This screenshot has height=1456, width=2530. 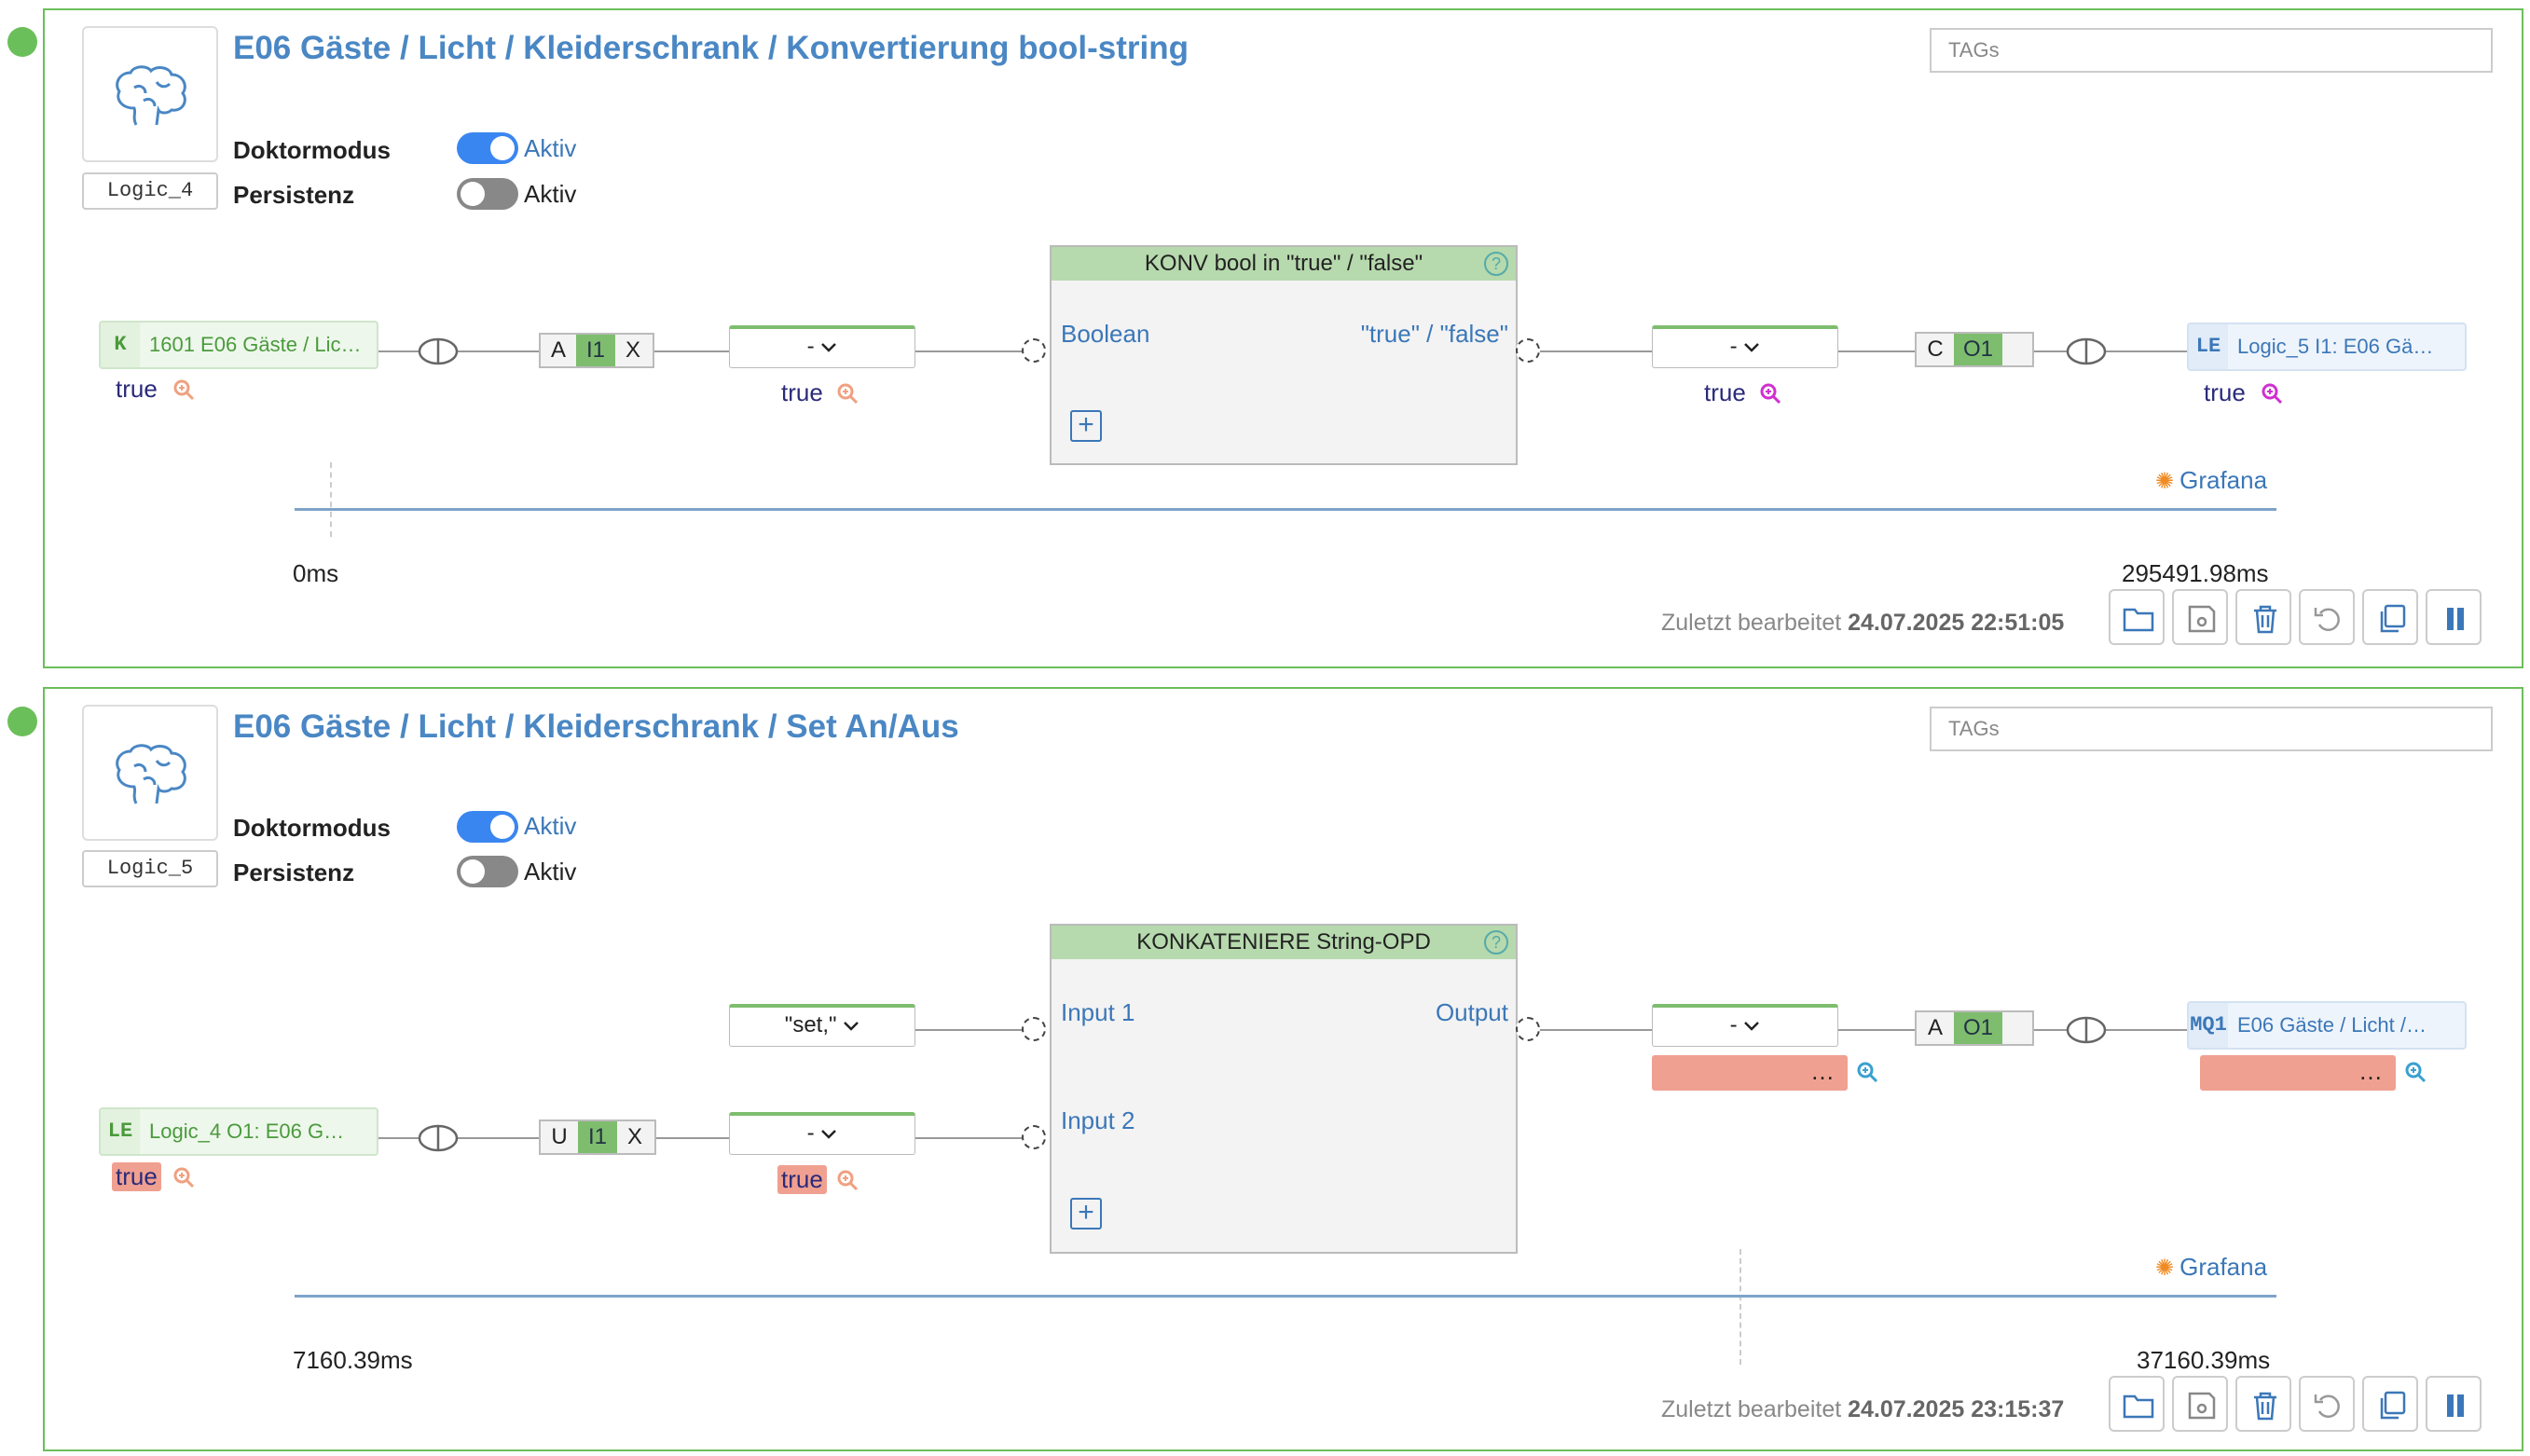 I want to click on logic-id: Logic_4, so click(x=150, y=191).